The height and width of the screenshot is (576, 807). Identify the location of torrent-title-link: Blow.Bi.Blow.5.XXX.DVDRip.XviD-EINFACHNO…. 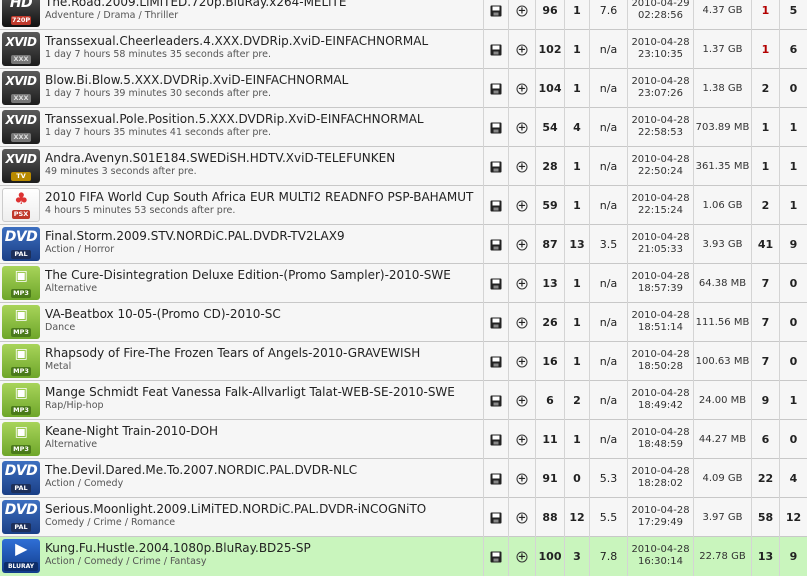
(262, 80).